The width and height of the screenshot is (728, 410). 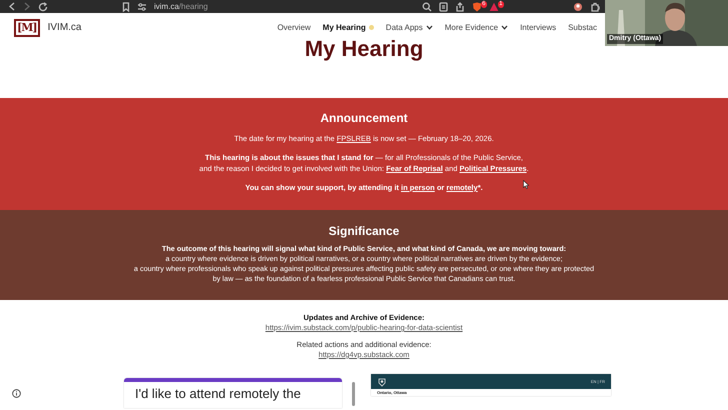 I want to click on nav-link: My Hearing, so click(x=348, y=27).